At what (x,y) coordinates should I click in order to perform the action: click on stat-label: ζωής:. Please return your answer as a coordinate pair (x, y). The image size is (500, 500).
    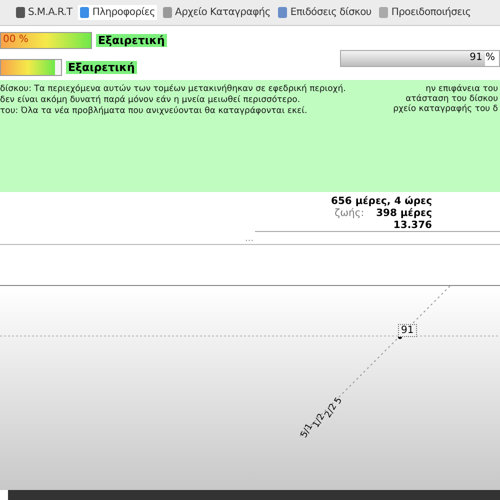
    Looking at the image, I should click on (349, 213).